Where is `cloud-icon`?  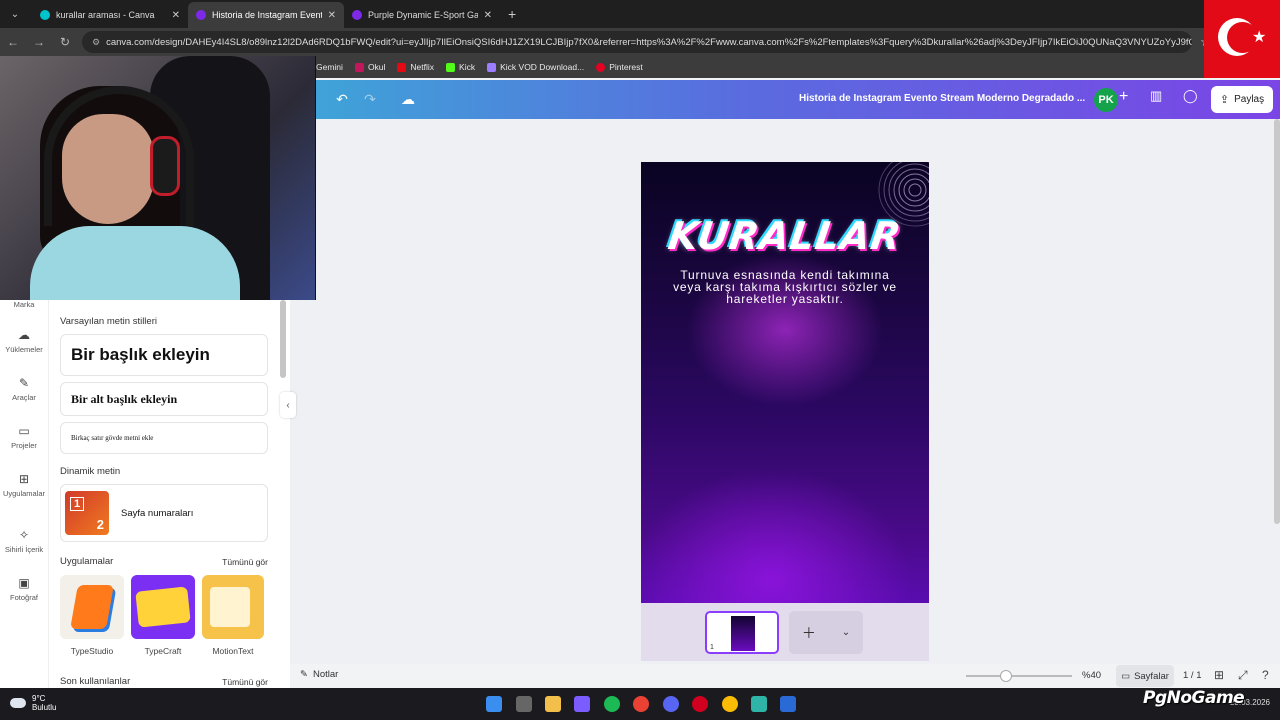
cloud-icon is located at coordinates (18, 703).